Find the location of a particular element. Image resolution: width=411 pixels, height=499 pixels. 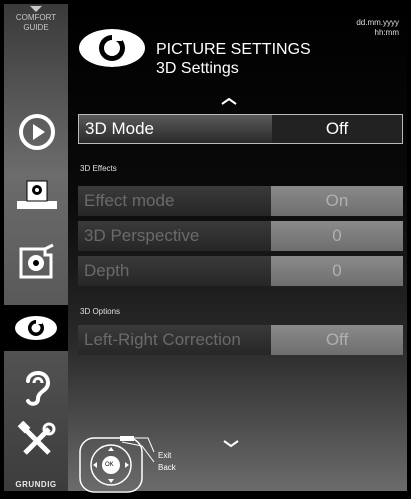

menu-row-left-right-correction: Left-Right Correction Off is located at coordinates (240, 340).